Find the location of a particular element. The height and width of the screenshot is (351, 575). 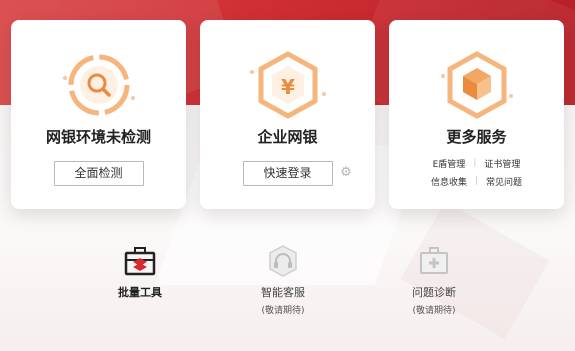

service-link-row: E盾管理 | 证书管理 is located at coordinates (476, 163).